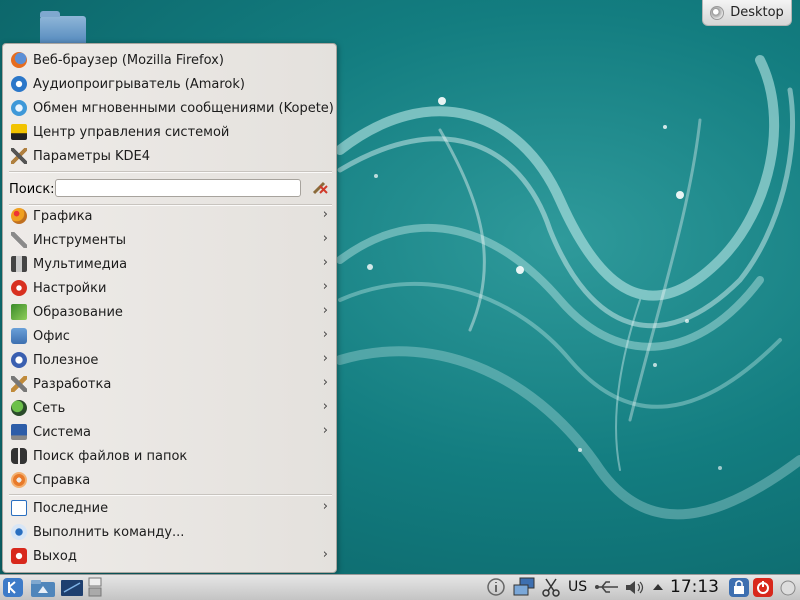  I want to click on expand-tray-arrow-icon, so click(658, 587).